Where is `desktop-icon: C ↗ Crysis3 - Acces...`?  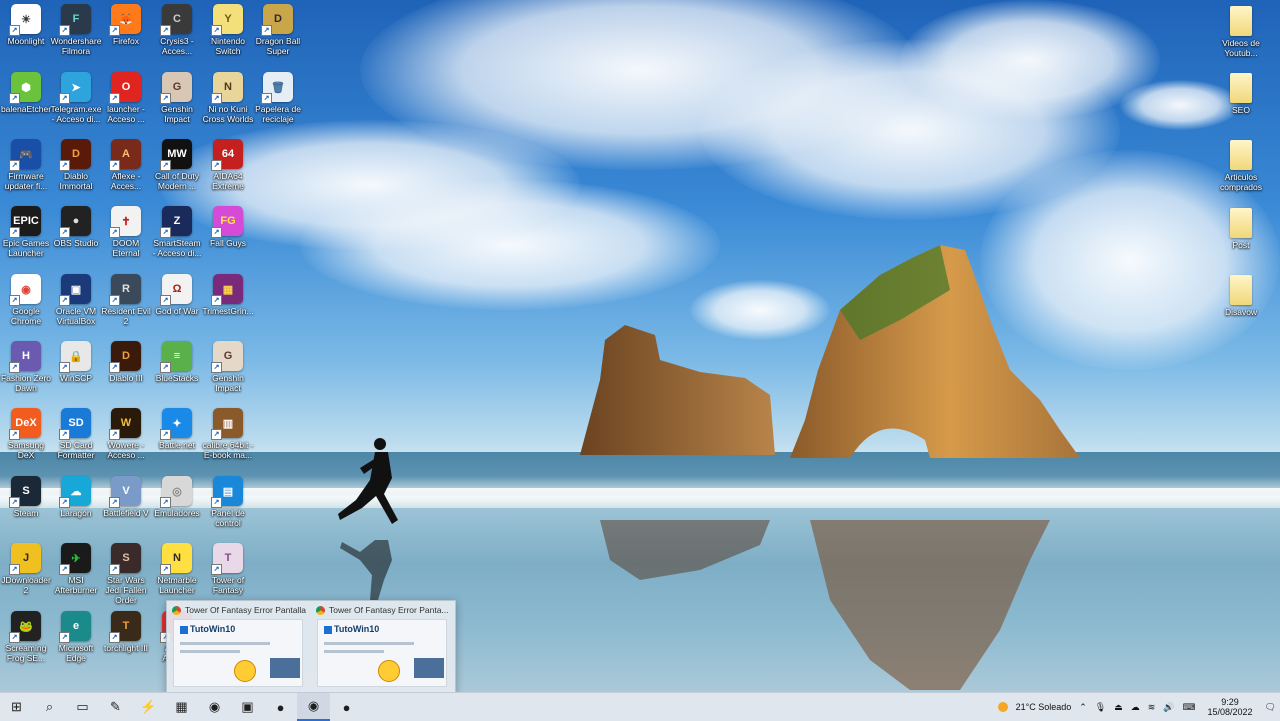
desktop-icon: C ↗ Crysis3 - Acces... is located at coordinates (177, 30).